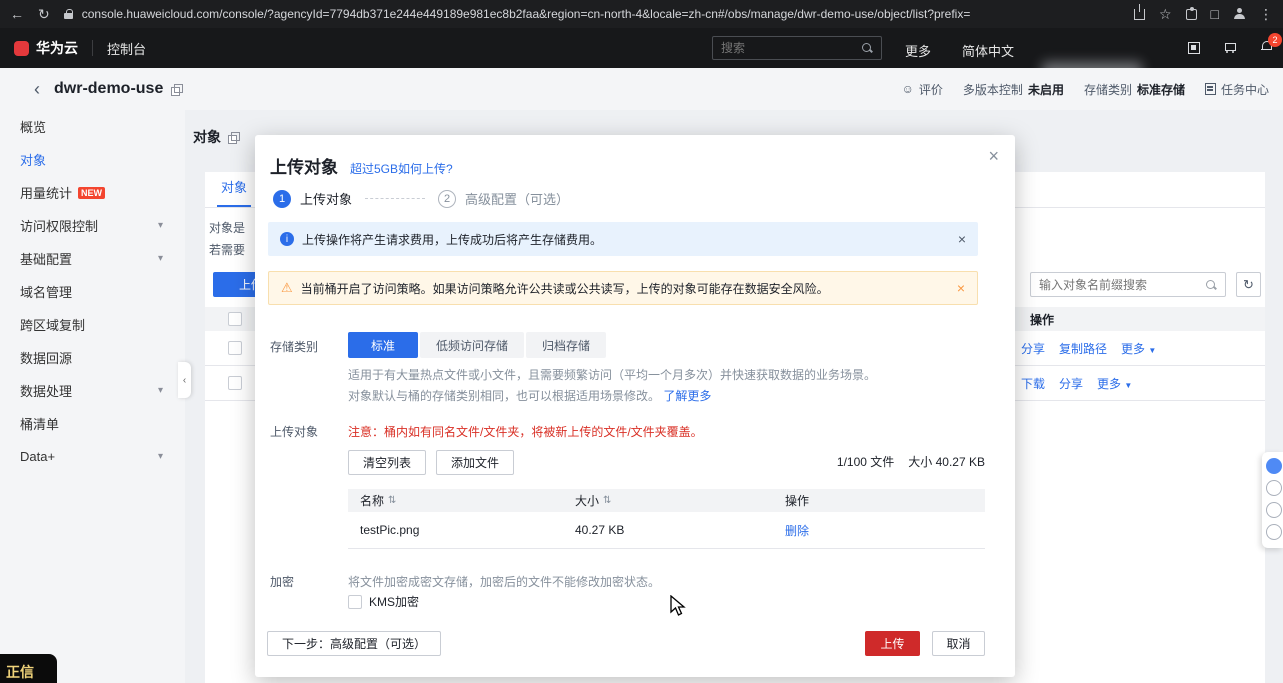 This screenshot has height=683, width=1283. Describe the element at coordinates (797, 501) in the screenshot. I see `col-ops-header: 操作` at that location.